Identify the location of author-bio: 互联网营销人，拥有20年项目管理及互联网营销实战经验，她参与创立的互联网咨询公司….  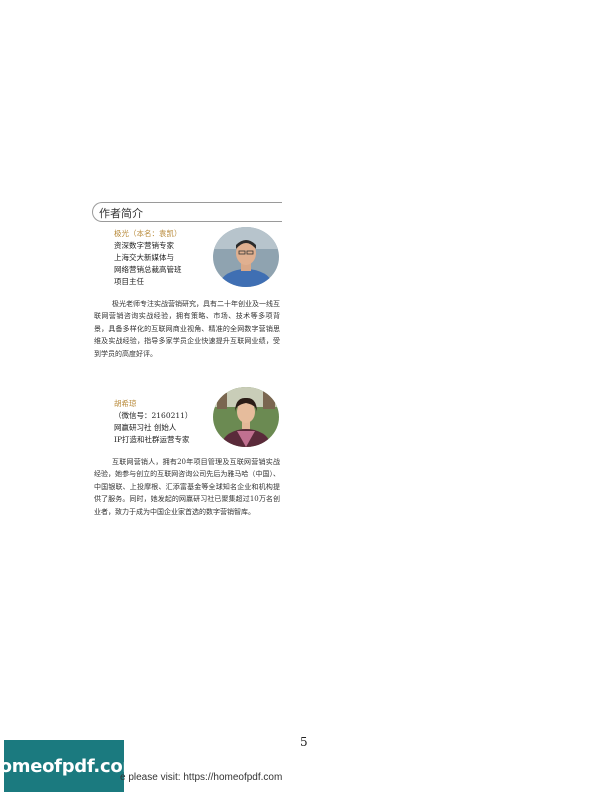
(187, 487).